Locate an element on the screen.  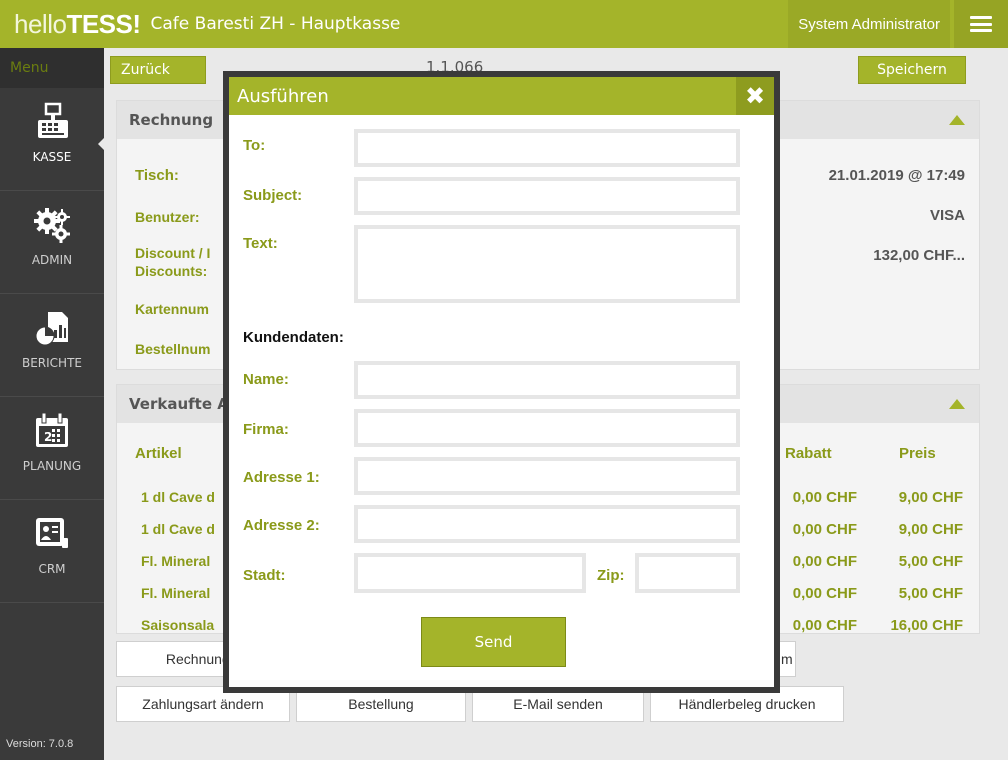
hellotess-logo: helloTESS! is located at coordinates (77, 23).